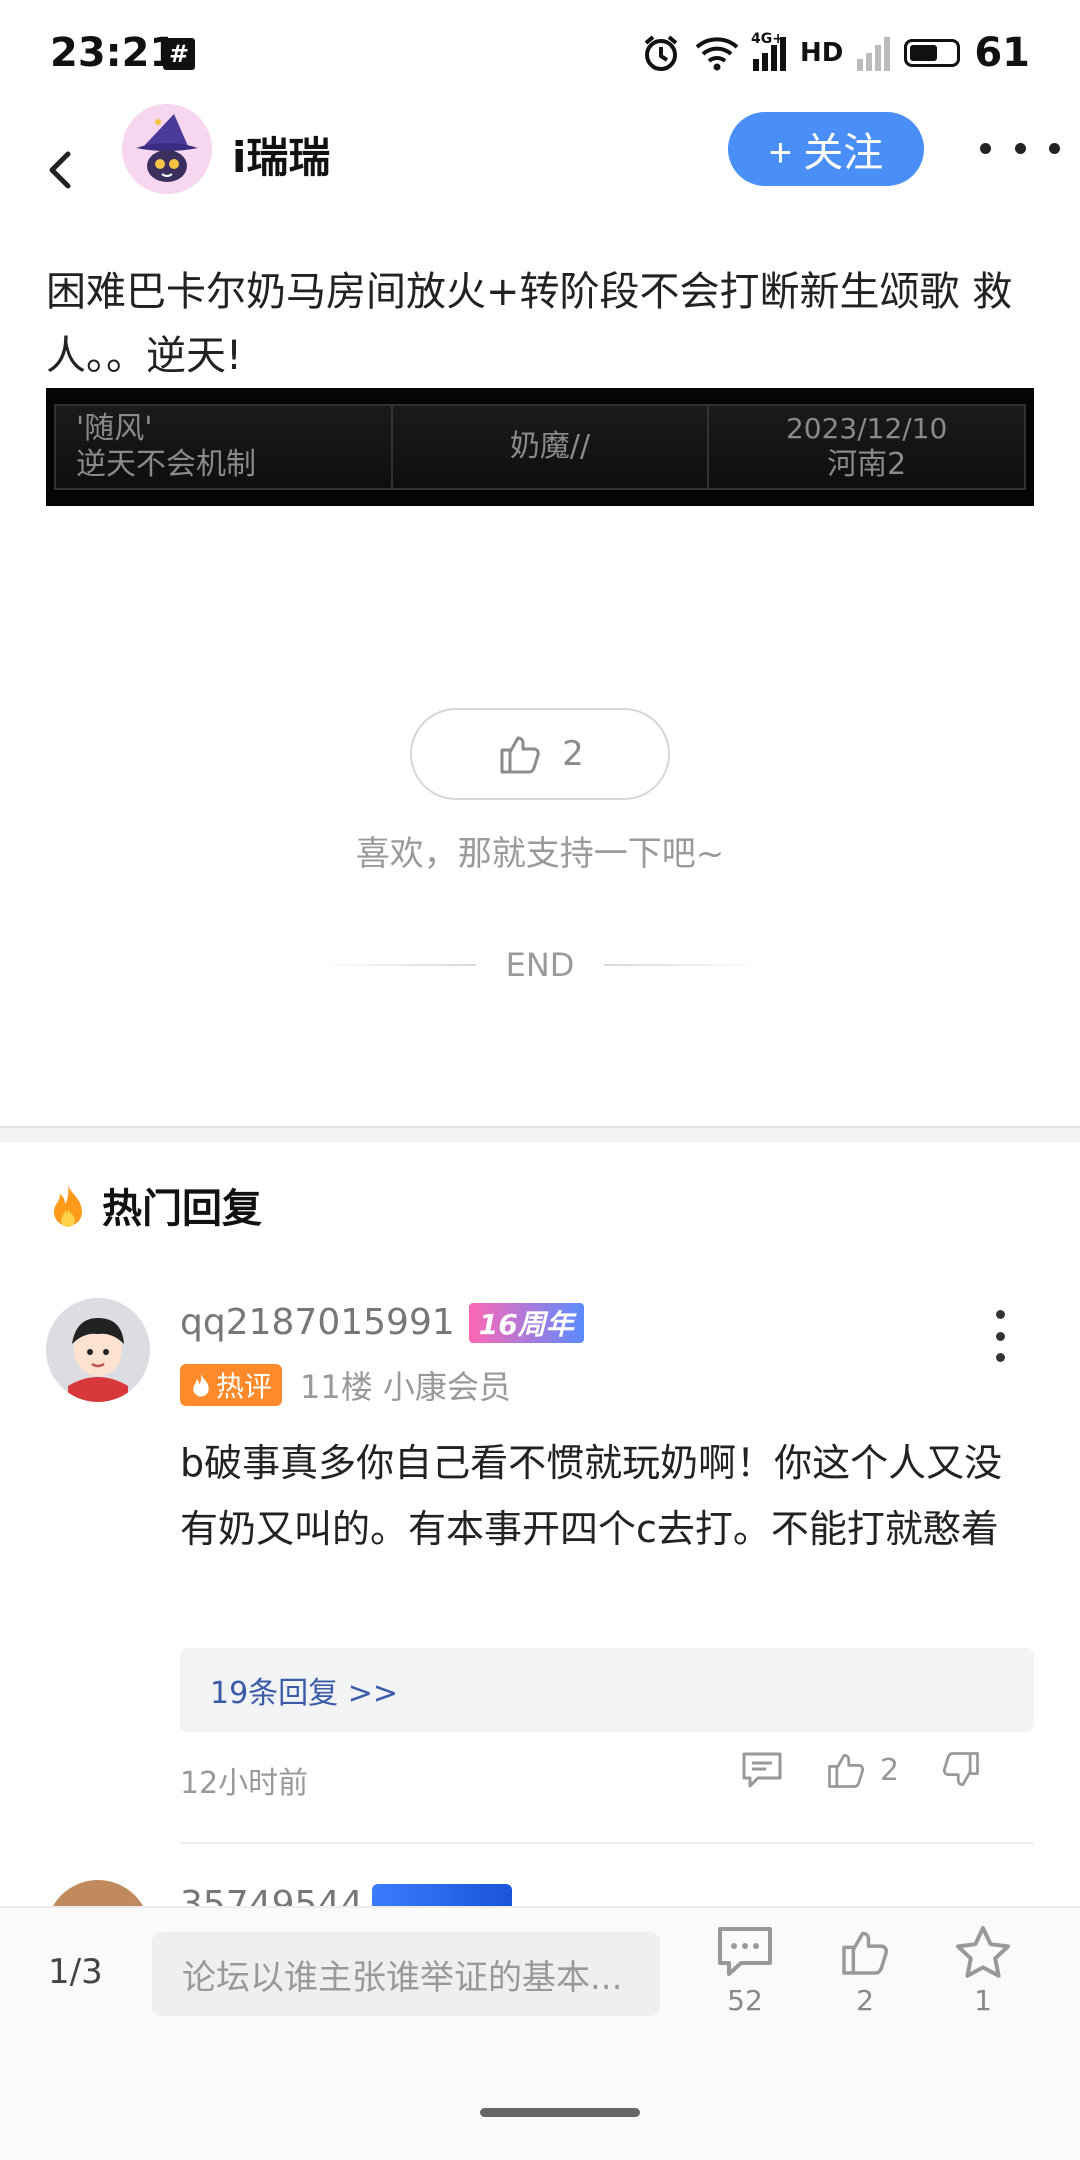 This screenshot has height=2160, width=1080. I want to click on commenter-name: qq2187015991, so click(317, 1322).